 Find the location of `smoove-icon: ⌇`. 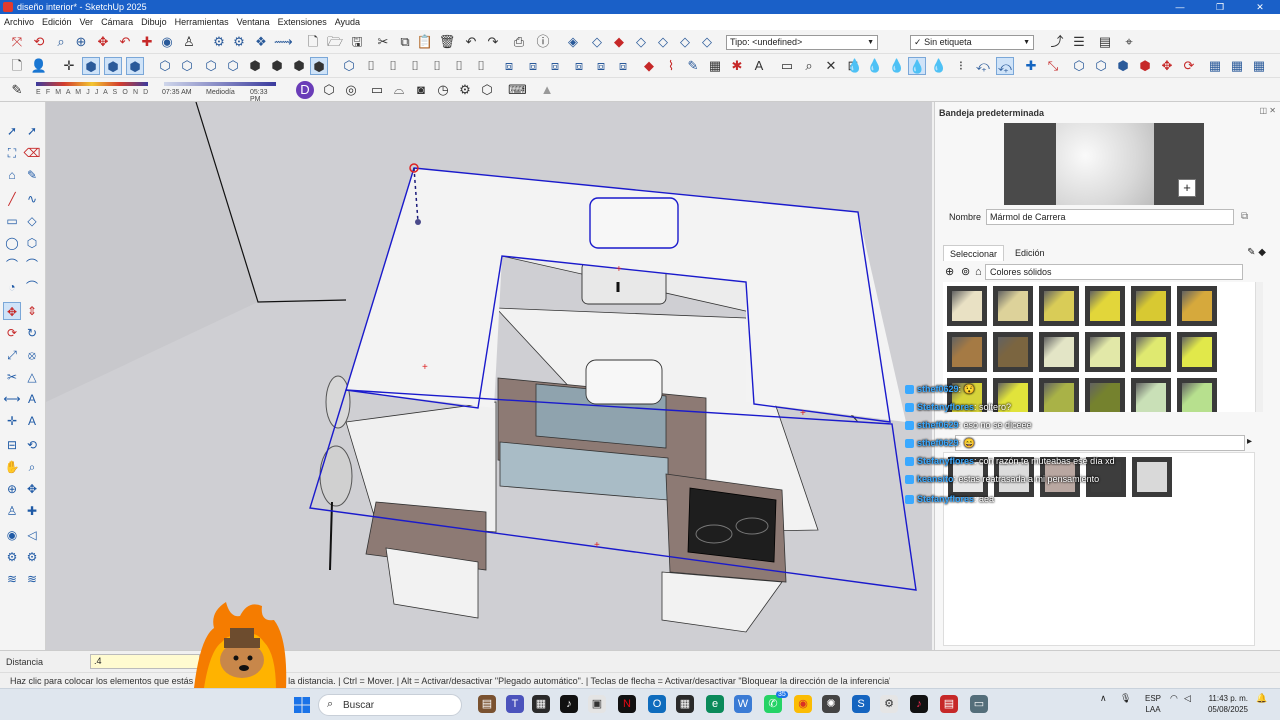

smoove-icon: ⌇ is located at coordinates (671, 66).